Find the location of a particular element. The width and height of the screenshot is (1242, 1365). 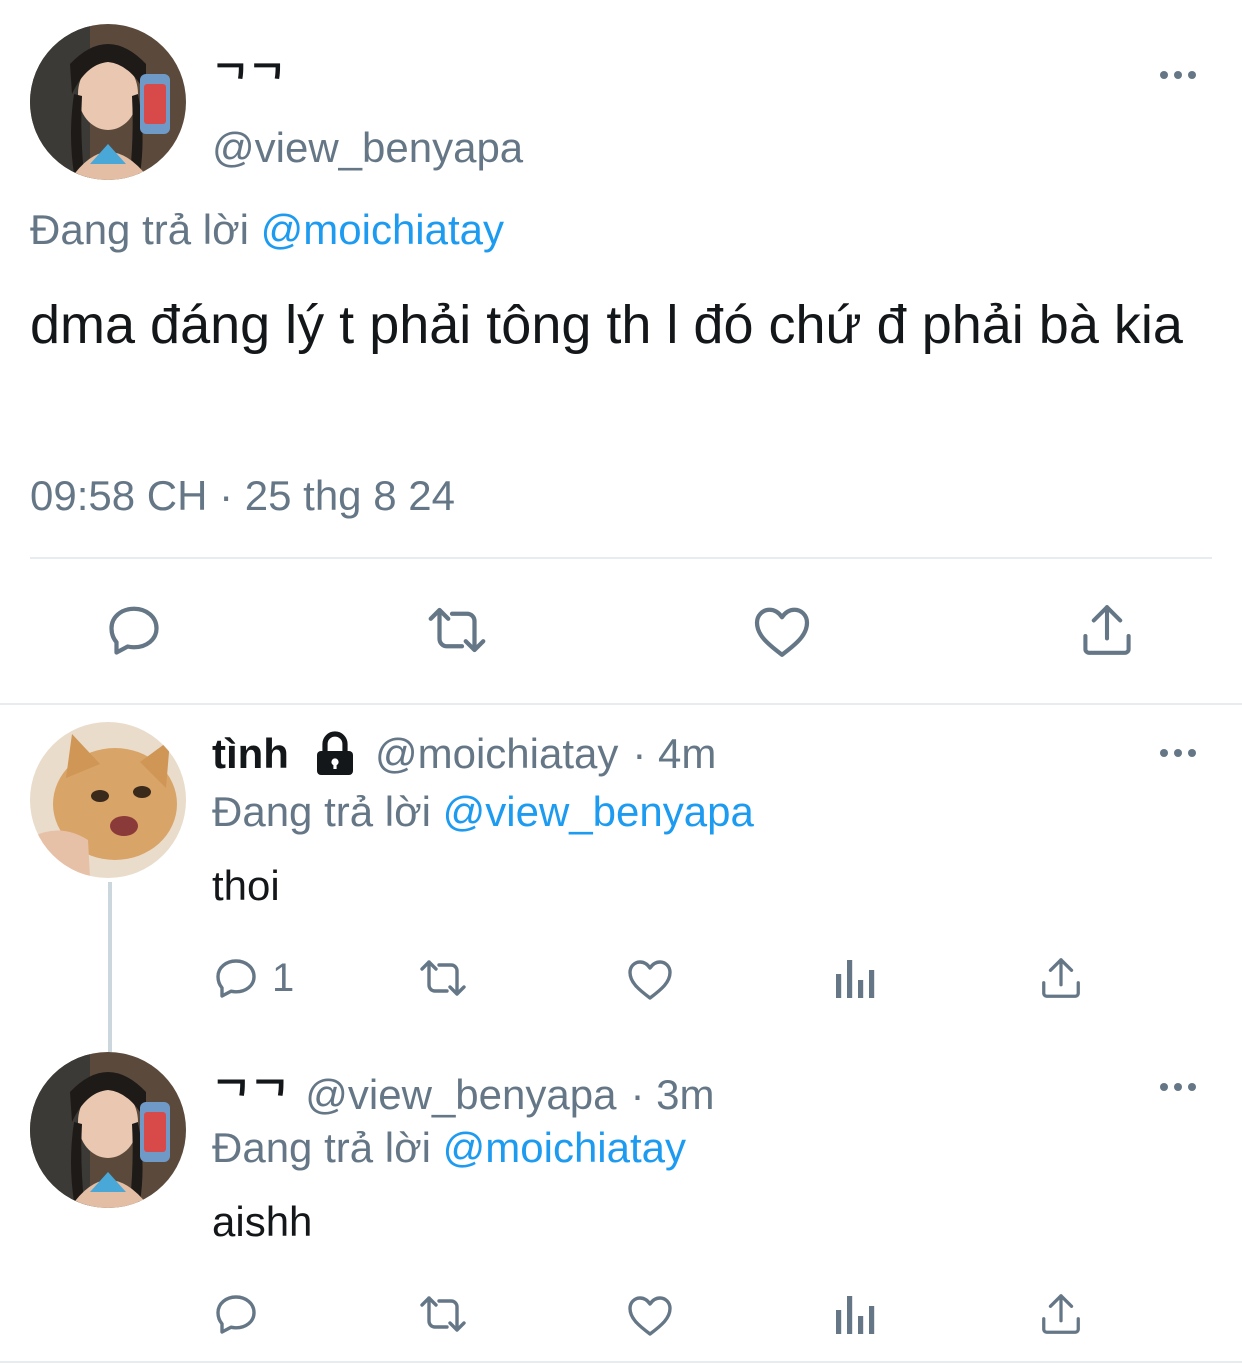

reply-header: ᄀᄀ @view_benyapa · 3m is located at coordinates (463, 1094).